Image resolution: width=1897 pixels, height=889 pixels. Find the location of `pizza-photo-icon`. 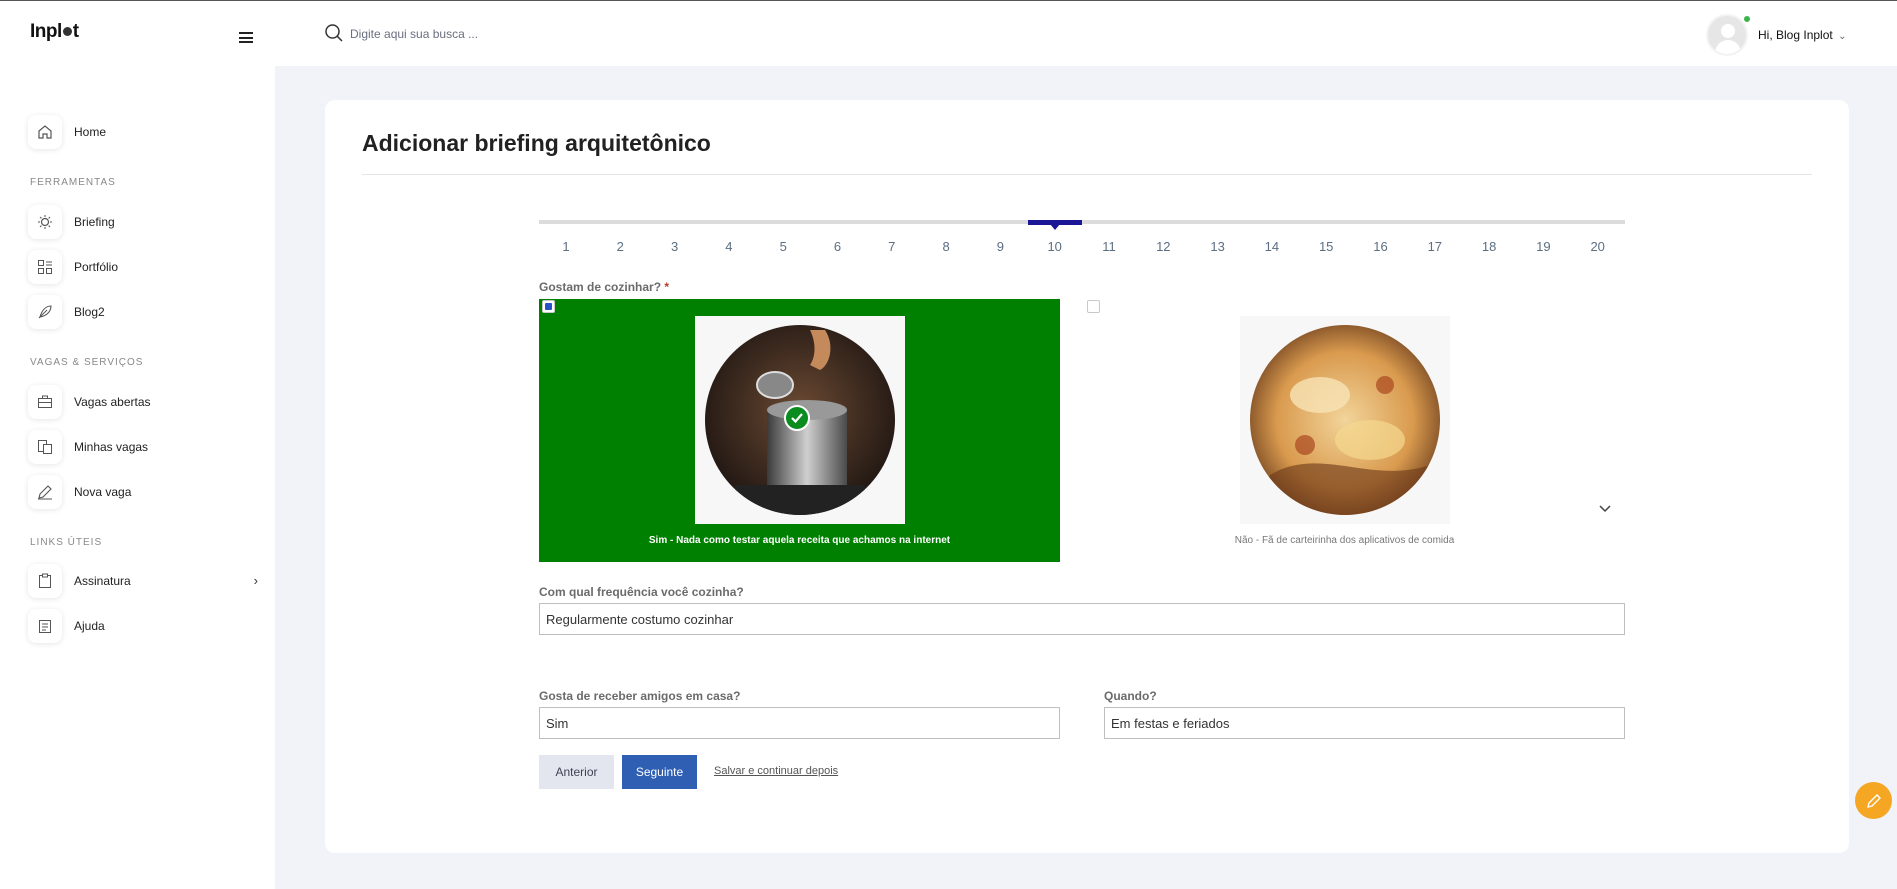

pizza-photo-icon is located at coordinates (1345, 420).